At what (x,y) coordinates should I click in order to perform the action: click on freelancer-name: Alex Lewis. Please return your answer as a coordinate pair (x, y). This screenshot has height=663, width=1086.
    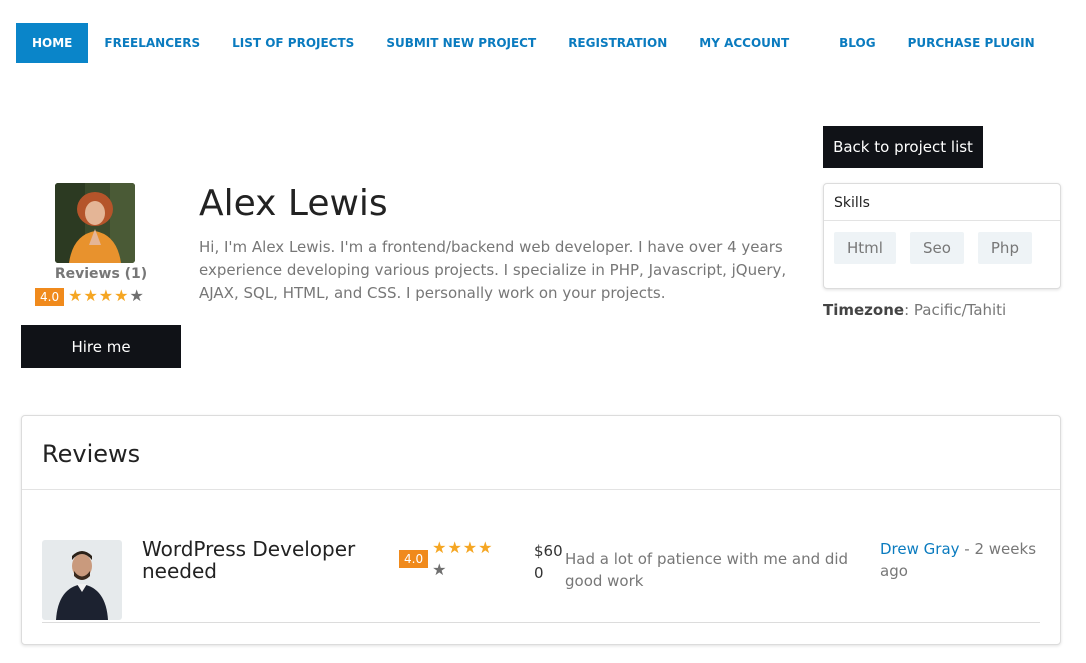
    Looking at the image, I should click on (293, 203).